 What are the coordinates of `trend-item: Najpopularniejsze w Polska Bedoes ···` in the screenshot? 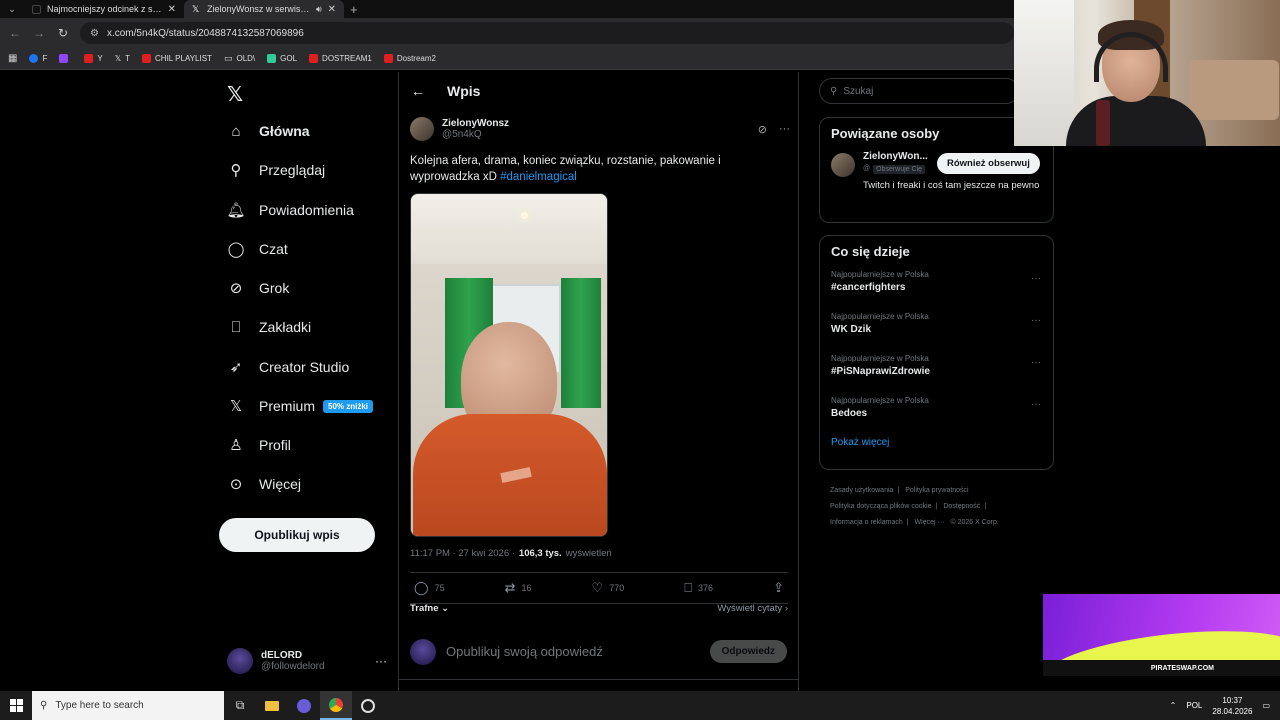 It's located at (936, 414).